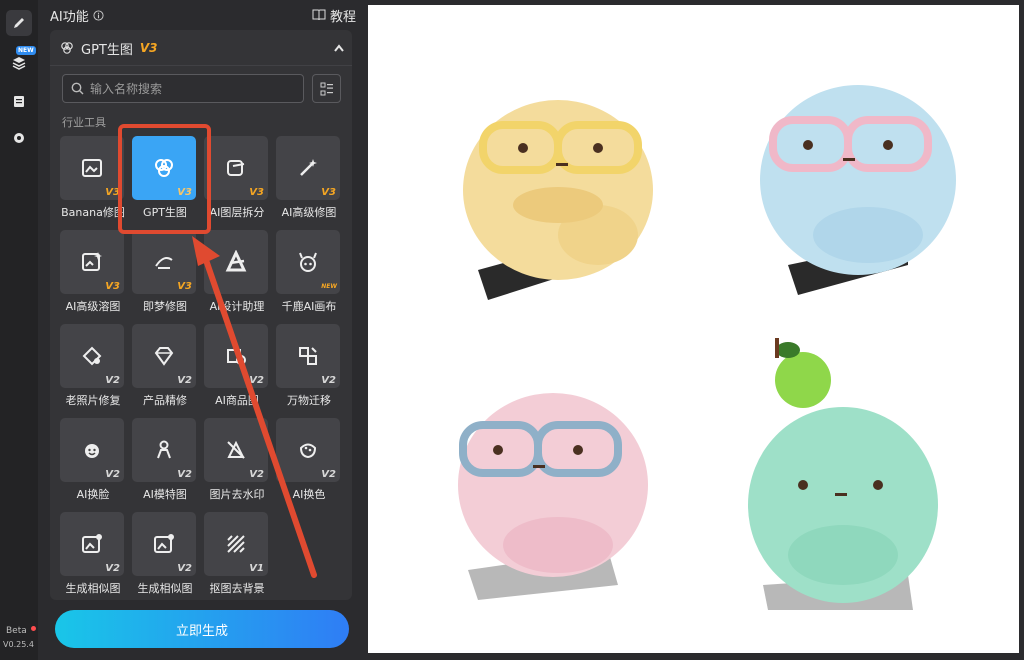  I want to click on search-icon, so click(77, 88).